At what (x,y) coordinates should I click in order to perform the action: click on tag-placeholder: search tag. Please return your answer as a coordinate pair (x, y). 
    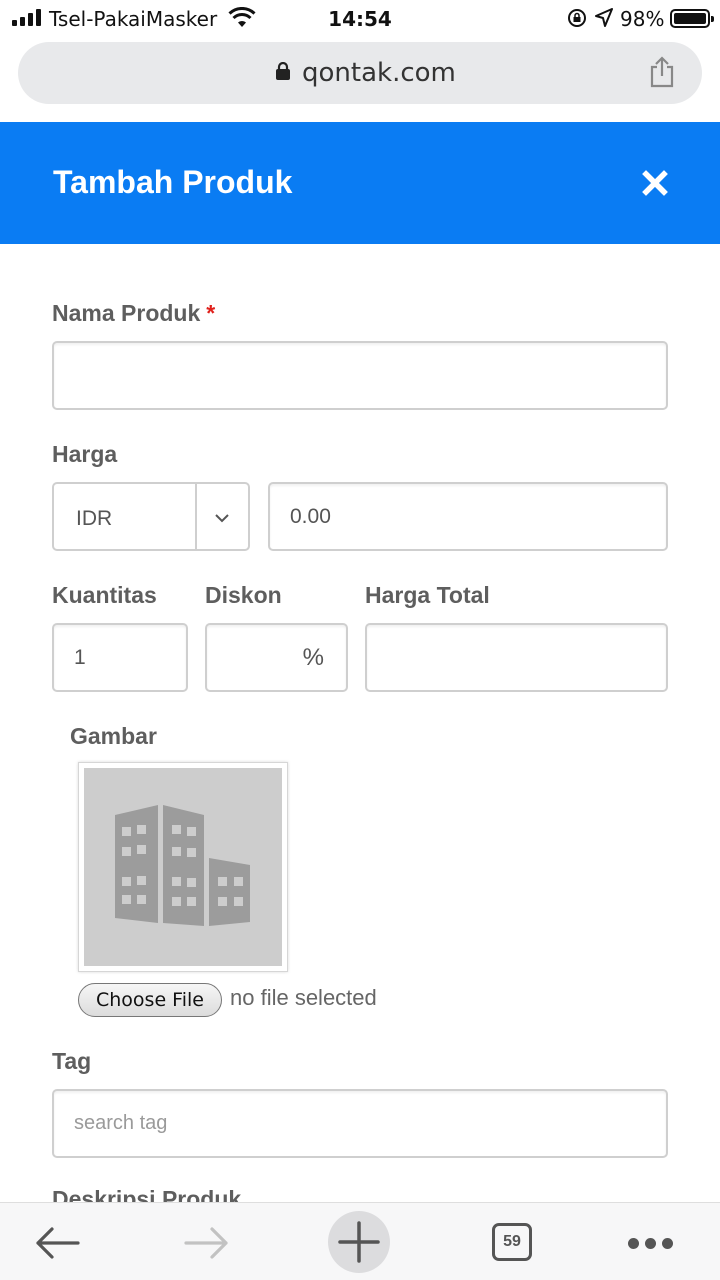
    Looking at the image, I should click on (121, 1123).